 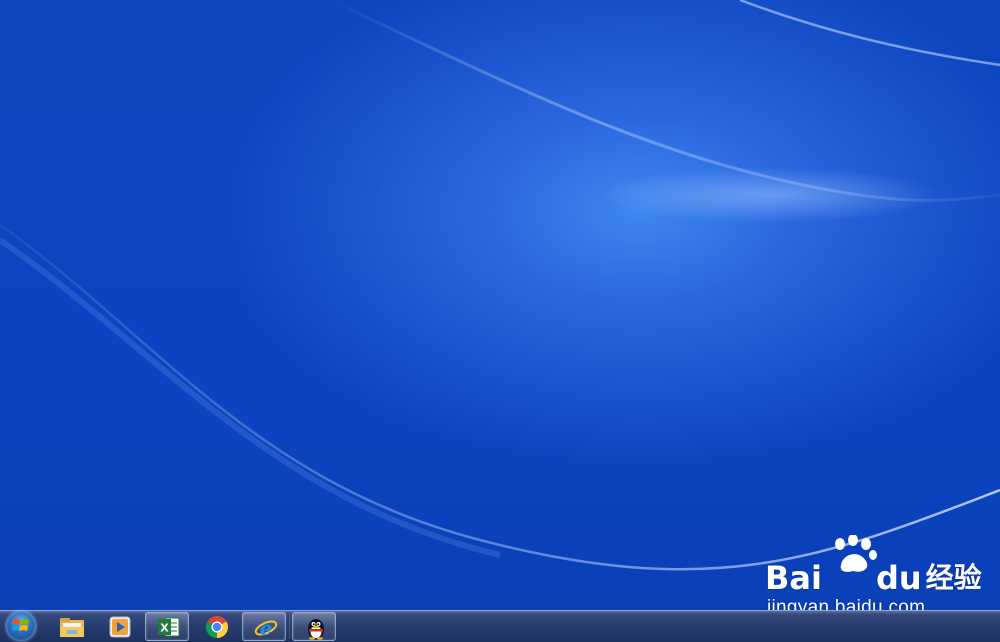 I want to click on start-button, so click(x=21, y=626).